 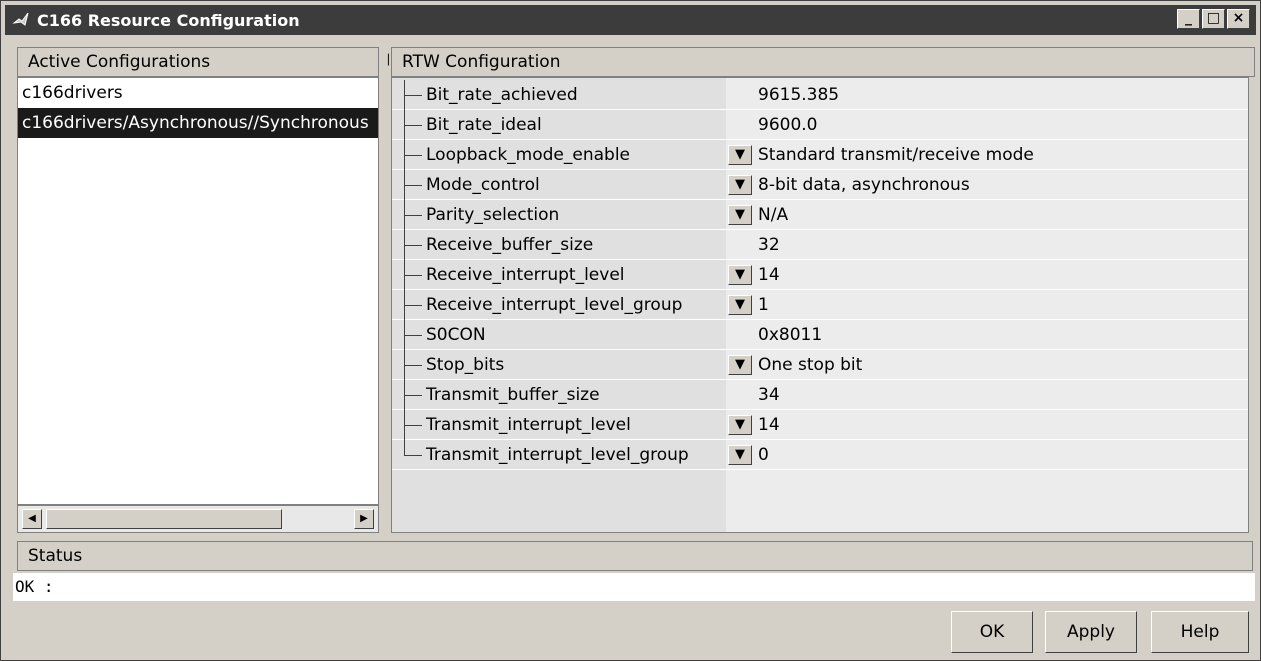 What do you see at coordinates (790, 335) in the screenshot?
I see `property-value: 0x8011` at bounding box center [790, 335].